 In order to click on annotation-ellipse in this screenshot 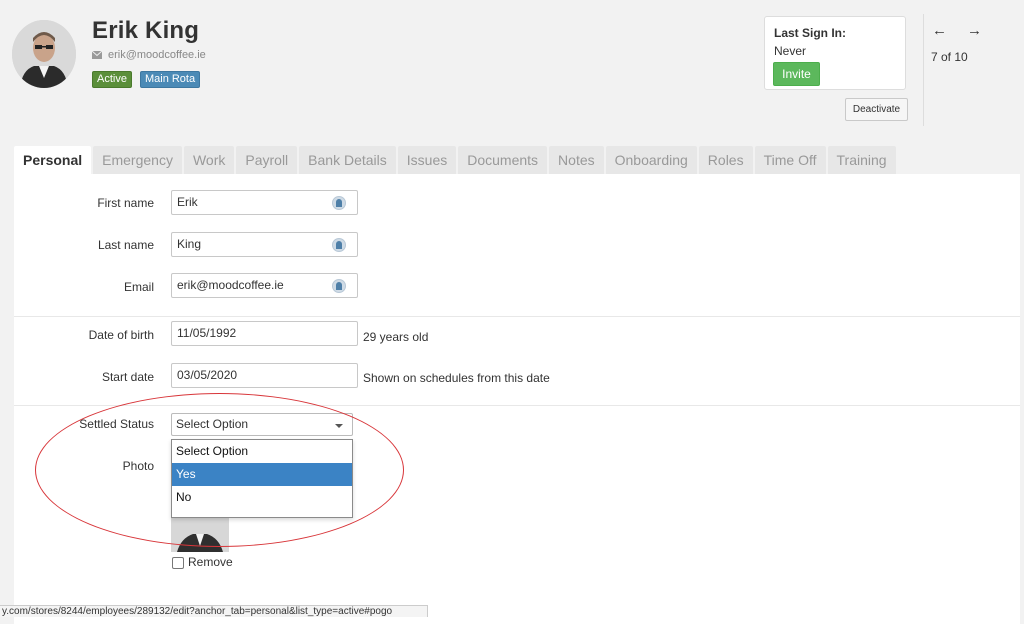, I will do `click(219, 470)`.